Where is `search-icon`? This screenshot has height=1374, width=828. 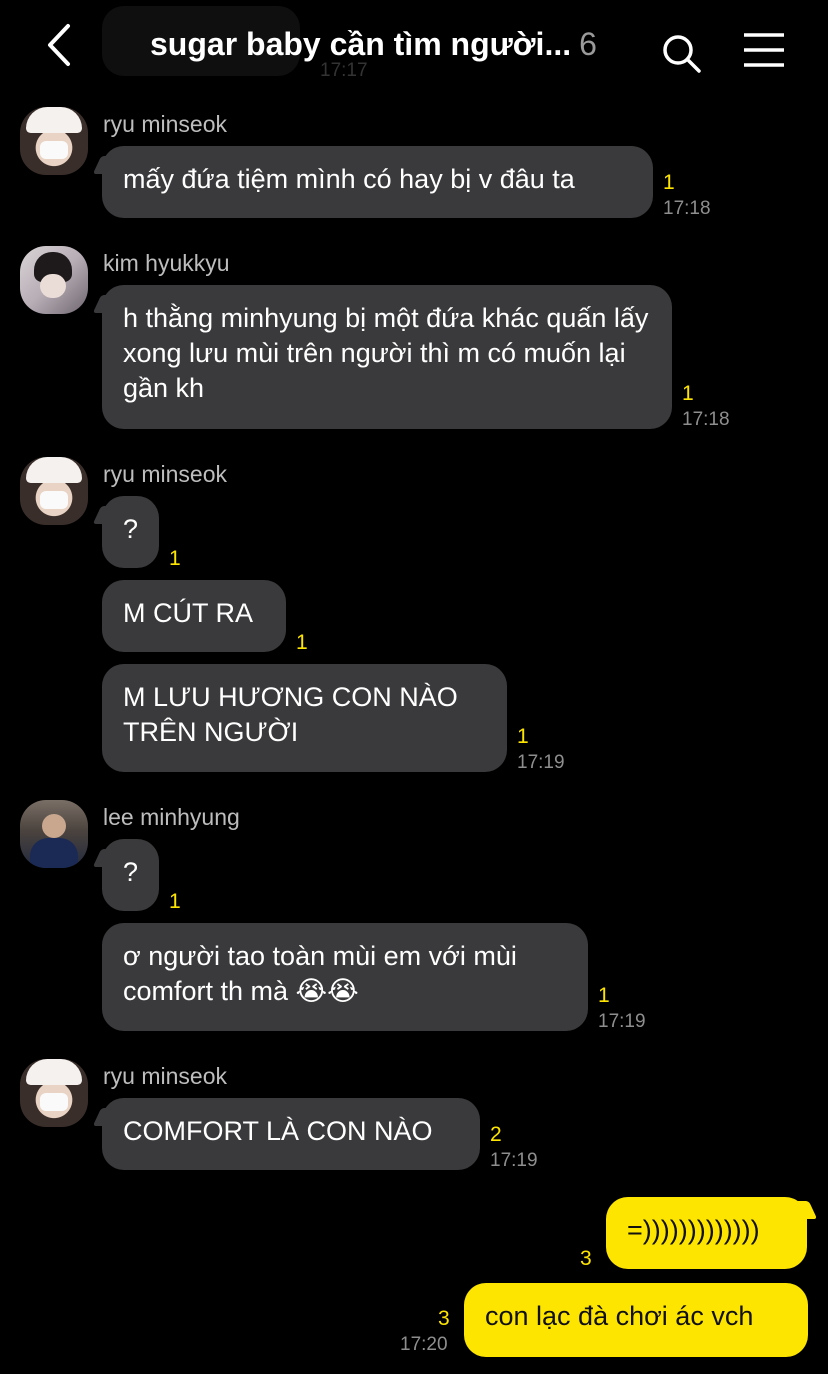 search-icon is located at coordinates (682, 54).